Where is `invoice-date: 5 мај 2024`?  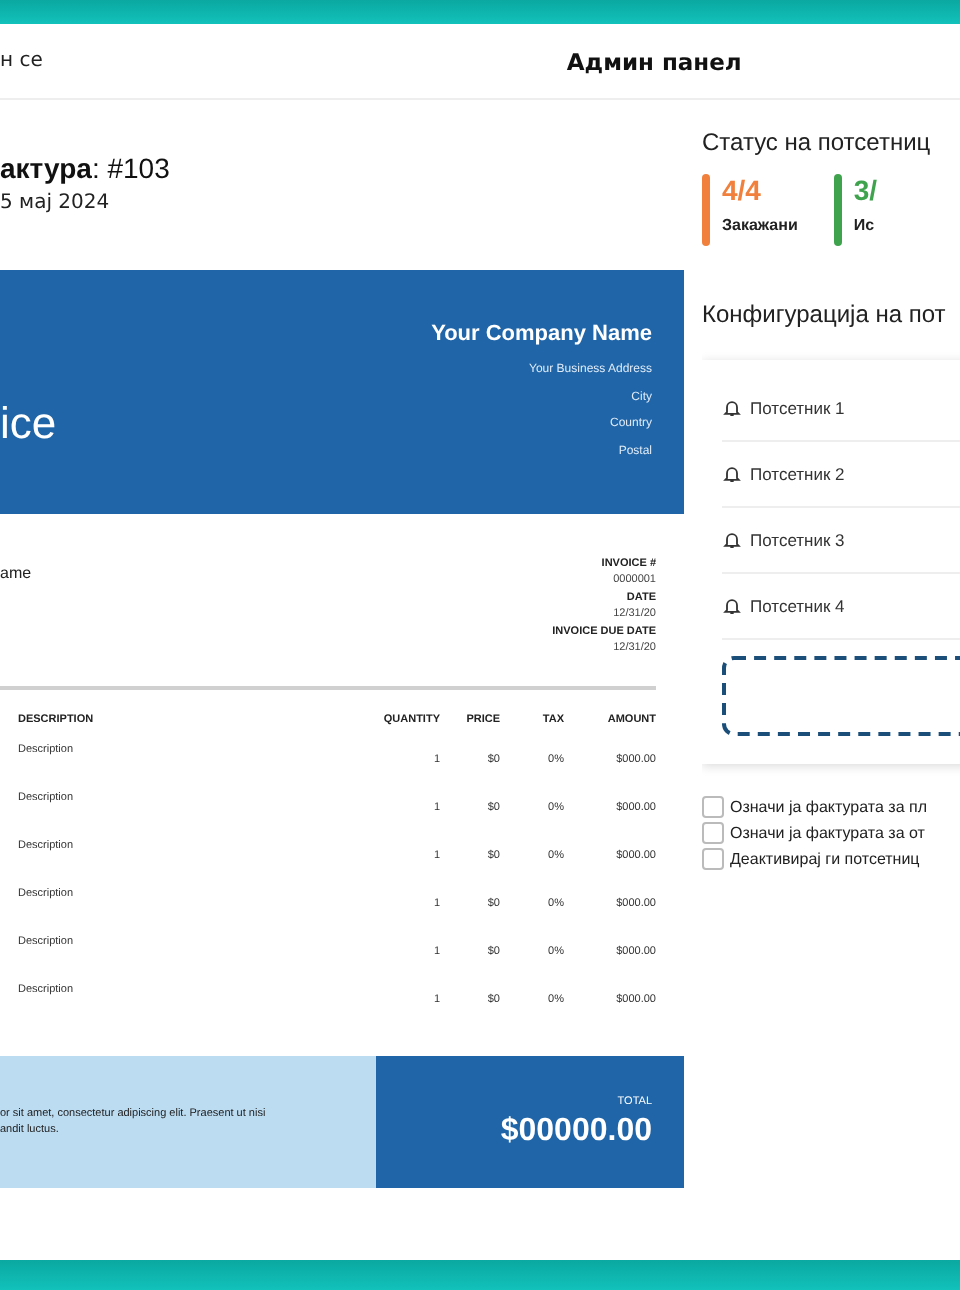
invoice-date: 5 мај 2024 is located at coordinates (56, 203).